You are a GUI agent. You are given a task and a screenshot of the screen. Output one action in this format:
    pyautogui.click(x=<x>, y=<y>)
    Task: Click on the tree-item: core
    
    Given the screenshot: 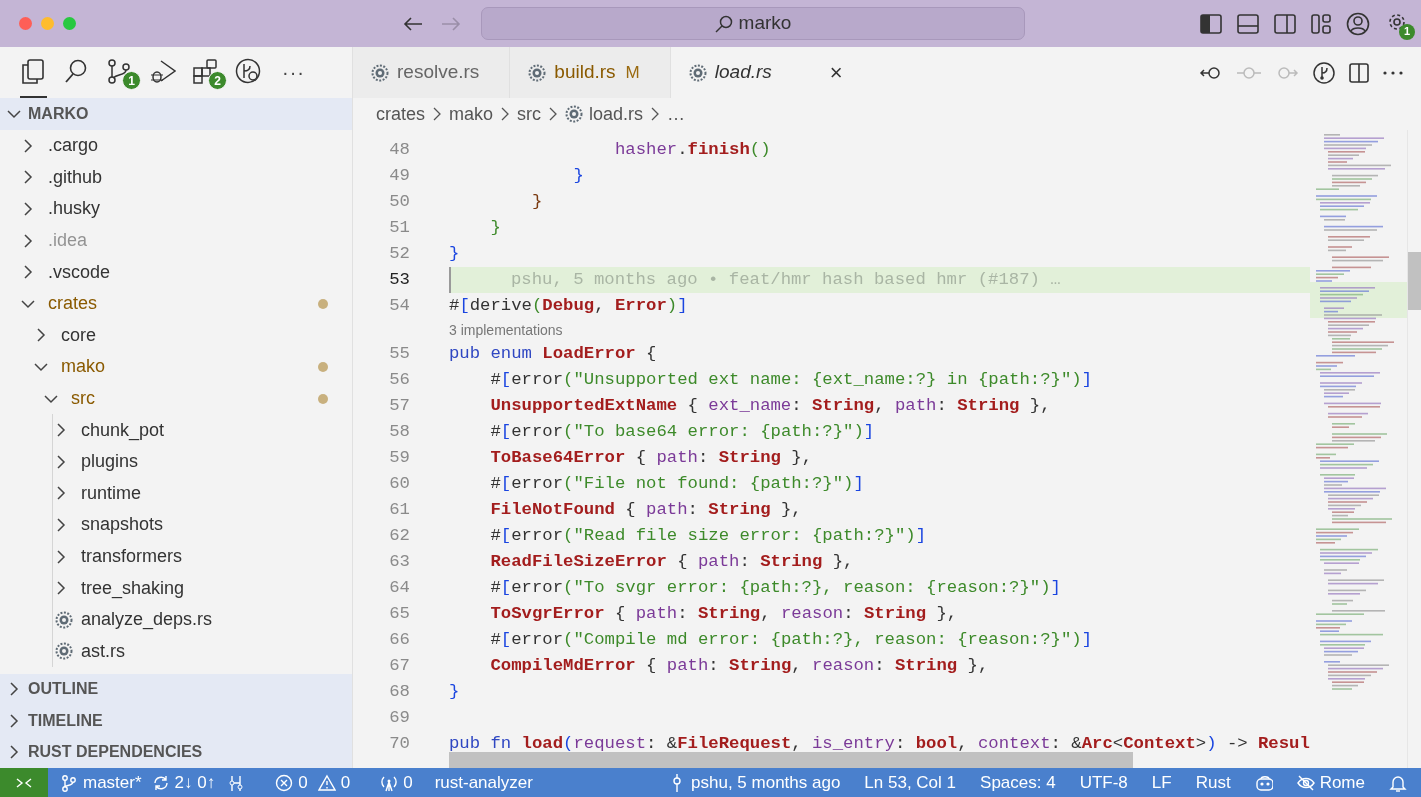 What is the action you would take?
    pyautogui.click(x=176, y=335)
    